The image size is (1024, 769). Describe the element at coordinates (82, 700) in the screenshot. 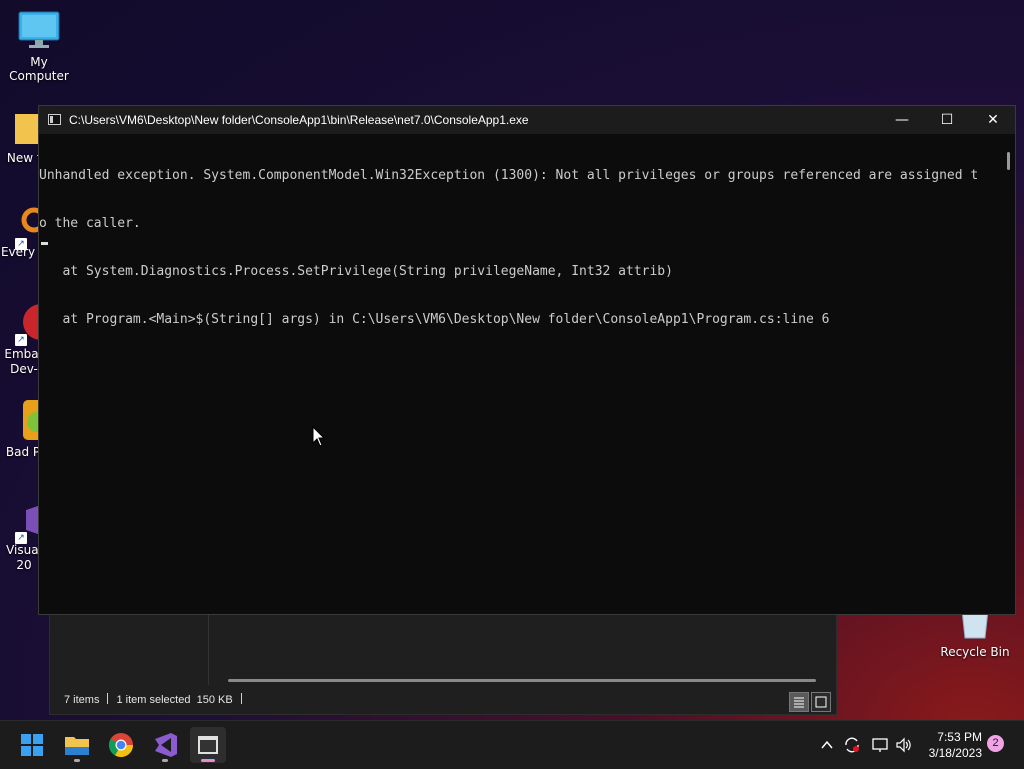

I see `item-count: 7 items` at that location.